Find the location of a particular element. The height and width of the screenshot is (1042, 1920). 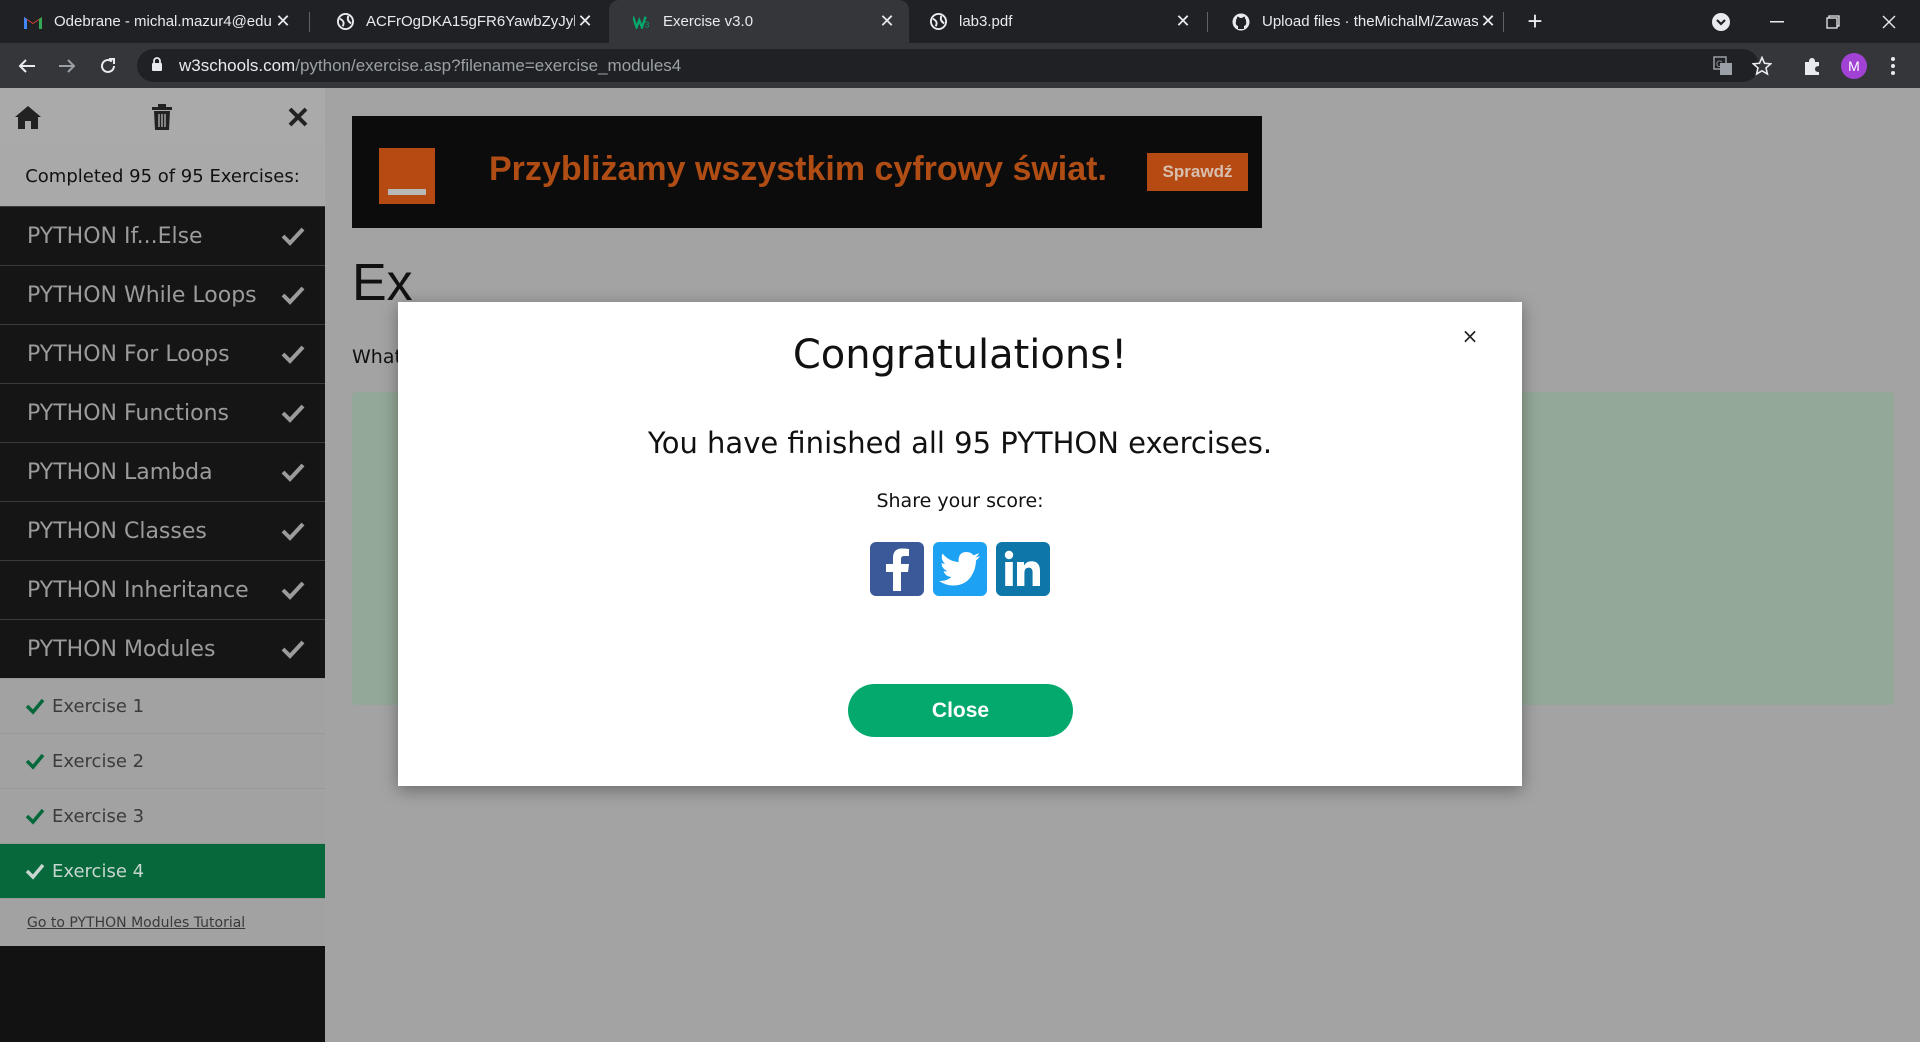

twitter-bird-icon is located at coordinates (959, 569).